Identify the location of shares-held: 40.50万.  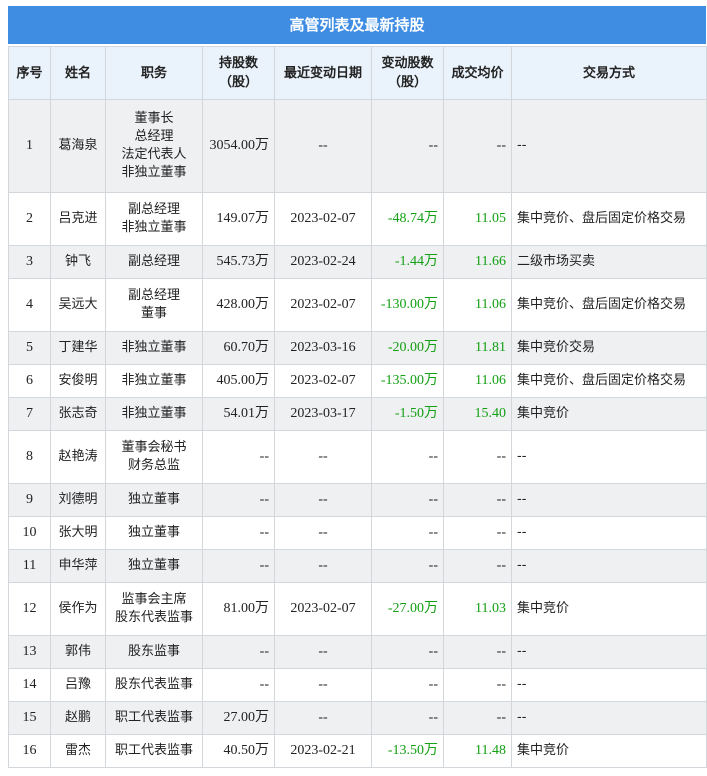
(238, 751).